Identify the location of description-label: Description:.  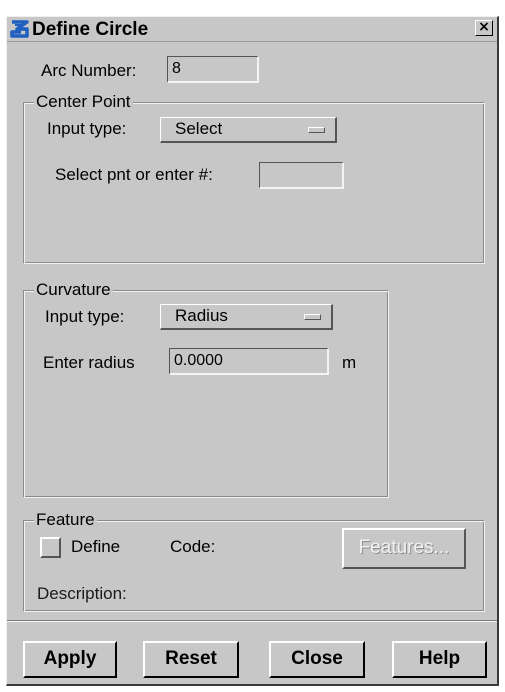
(82, 593).